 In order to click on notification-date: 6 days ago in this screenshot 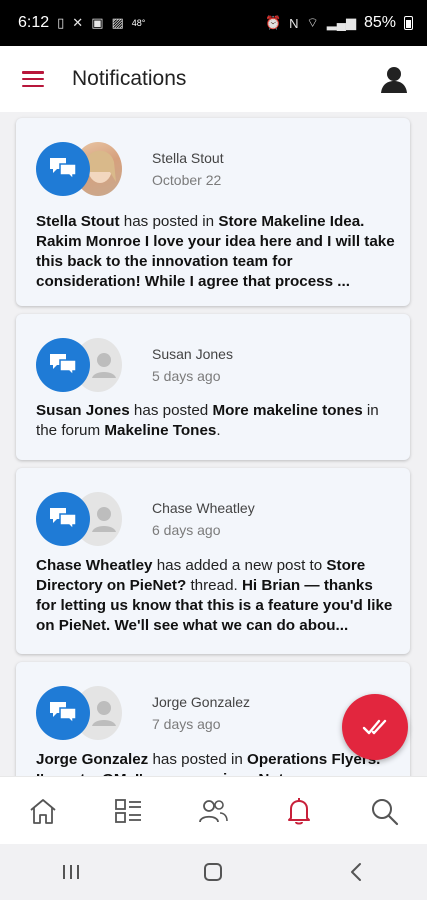, I will do `click(186, 530)`.